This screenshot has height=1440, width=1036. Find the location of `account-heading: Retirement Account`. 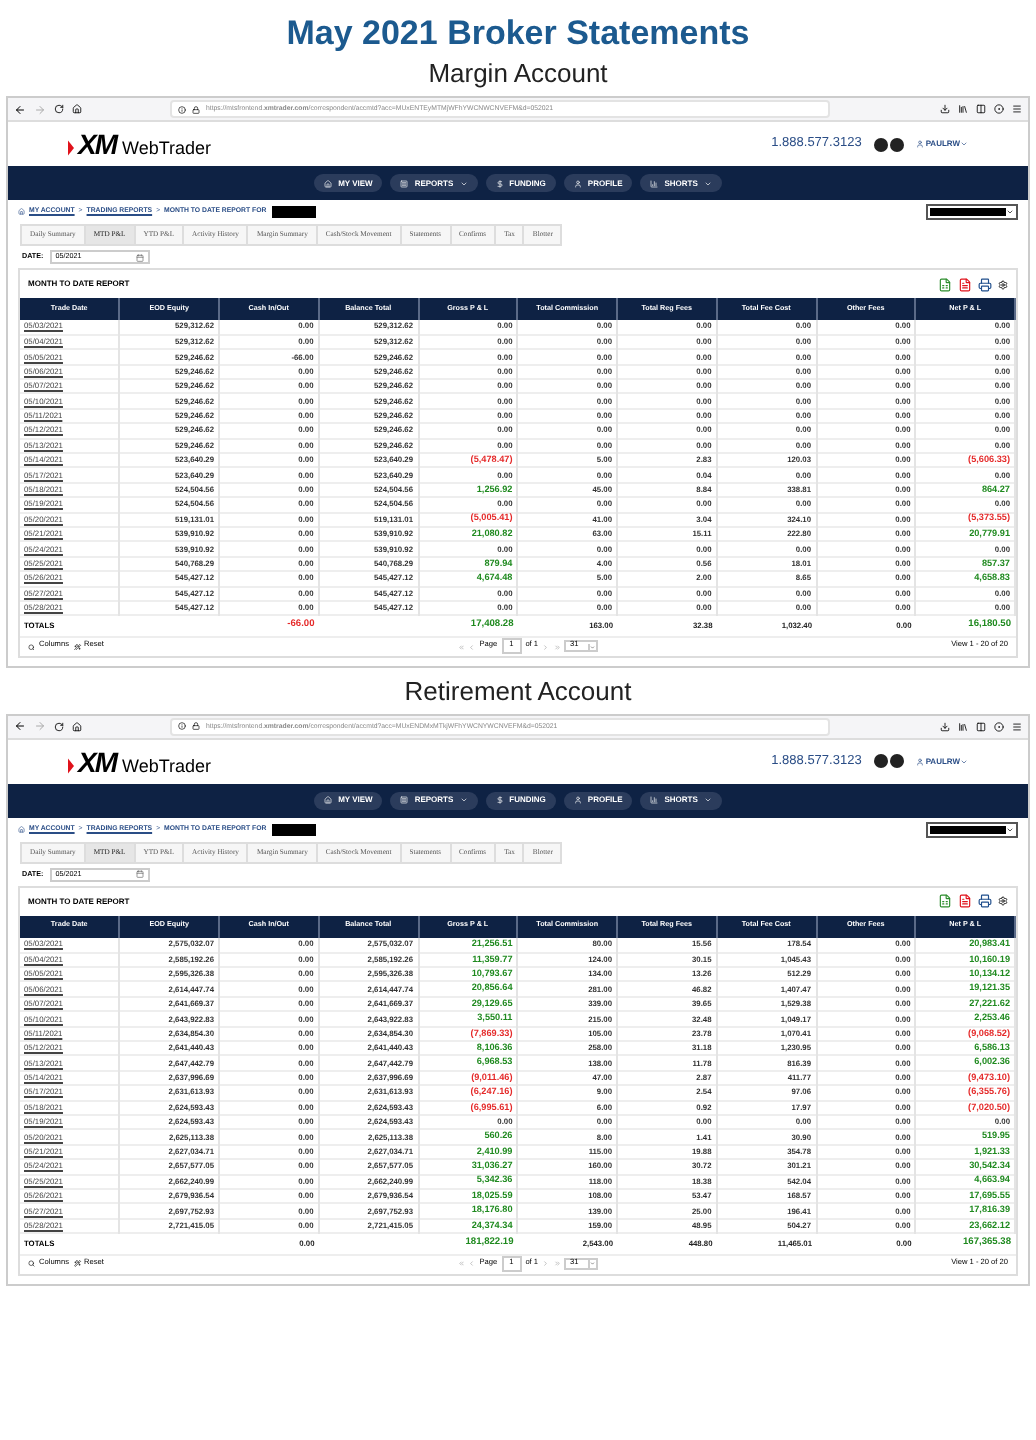

account-heading: Retirement Account is located at coordinates (518, 691).